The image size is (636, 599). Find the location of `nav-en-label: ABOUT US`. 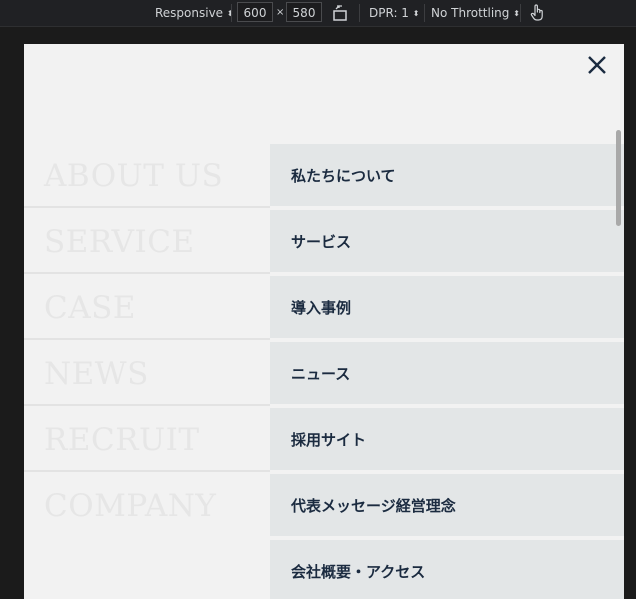

nav-en-label: ABOUT US is located at coordinates (134, 176).